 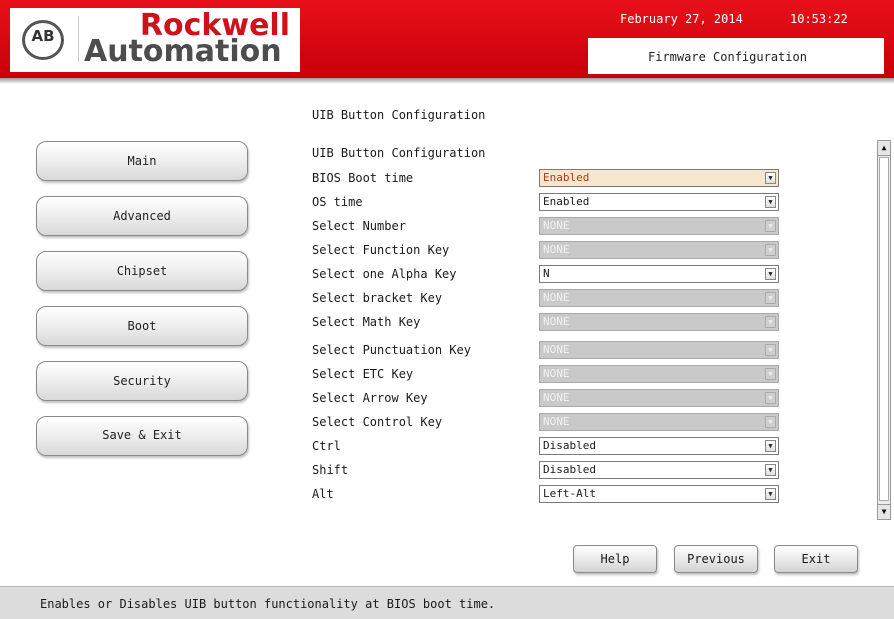 I want to click on setting-row-select-bracket-key: Select bracket Key NONE ▼, so click(x=547, y=301).